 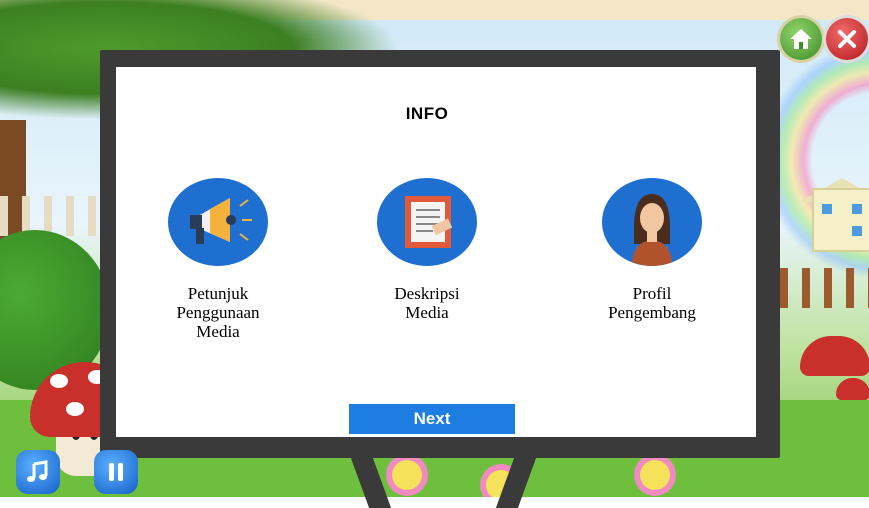 I want to click on menu-item-deskripsi: Deskripsi Media, so click(x=427, y=250).